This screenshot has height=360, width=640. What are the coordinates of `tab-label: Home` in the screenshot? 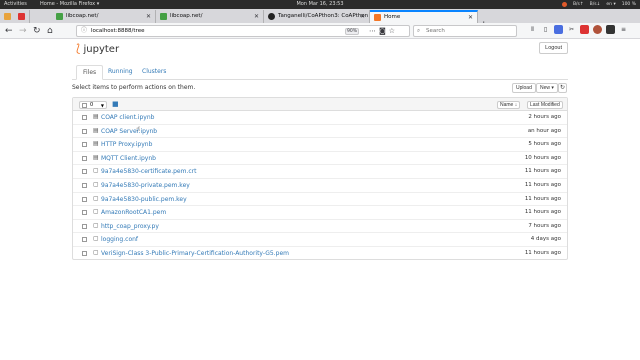 It's located at (392, 17).